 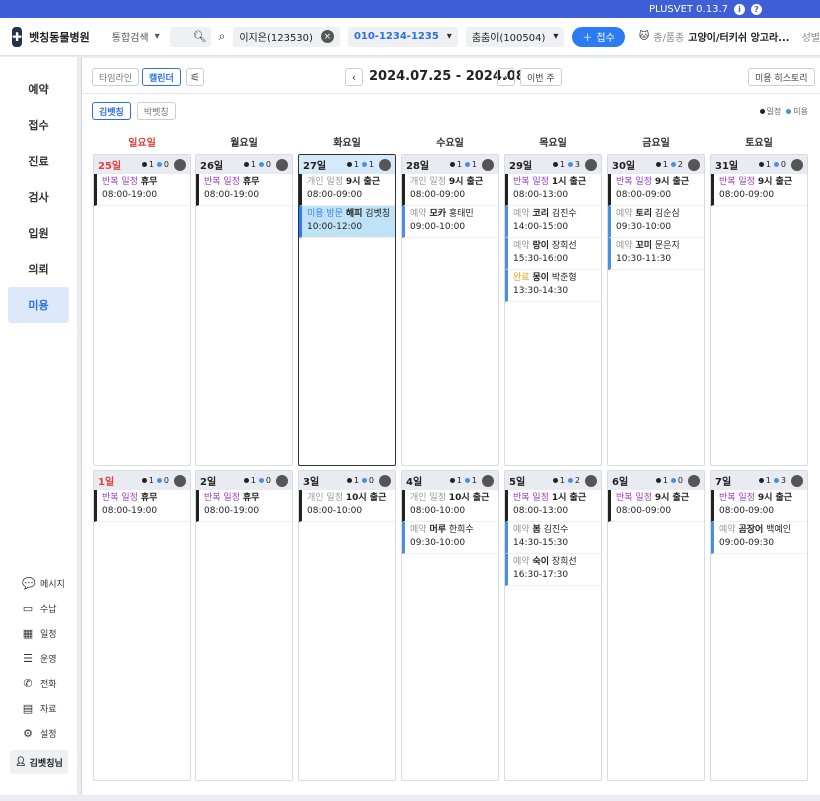 I want to click on pet-select: 춤춤이(100504) ▾, so click(x=515, y=36).